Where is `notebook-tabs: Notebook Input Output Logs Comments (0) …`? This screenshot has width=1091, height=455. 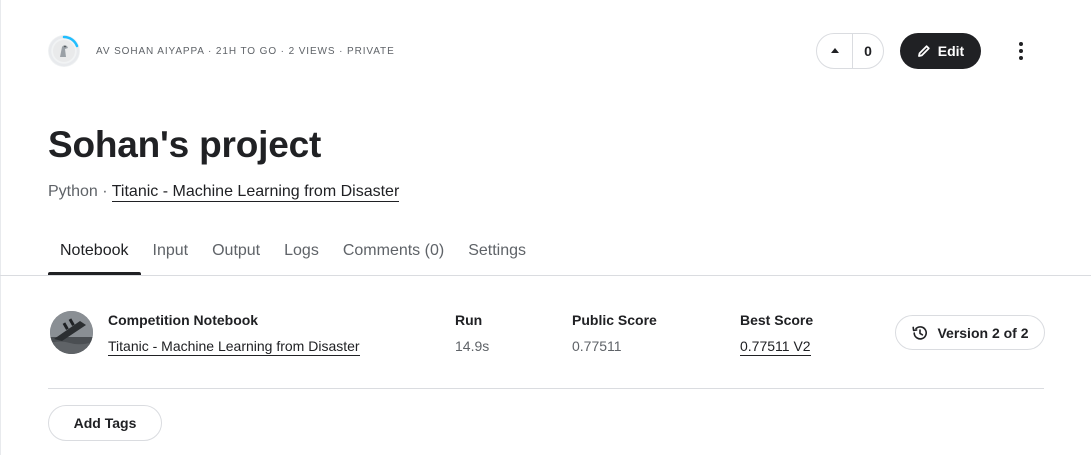
notebook-tabs: Notebook Input Output Logs Comments (0) … is located at coordinates (293, 253).